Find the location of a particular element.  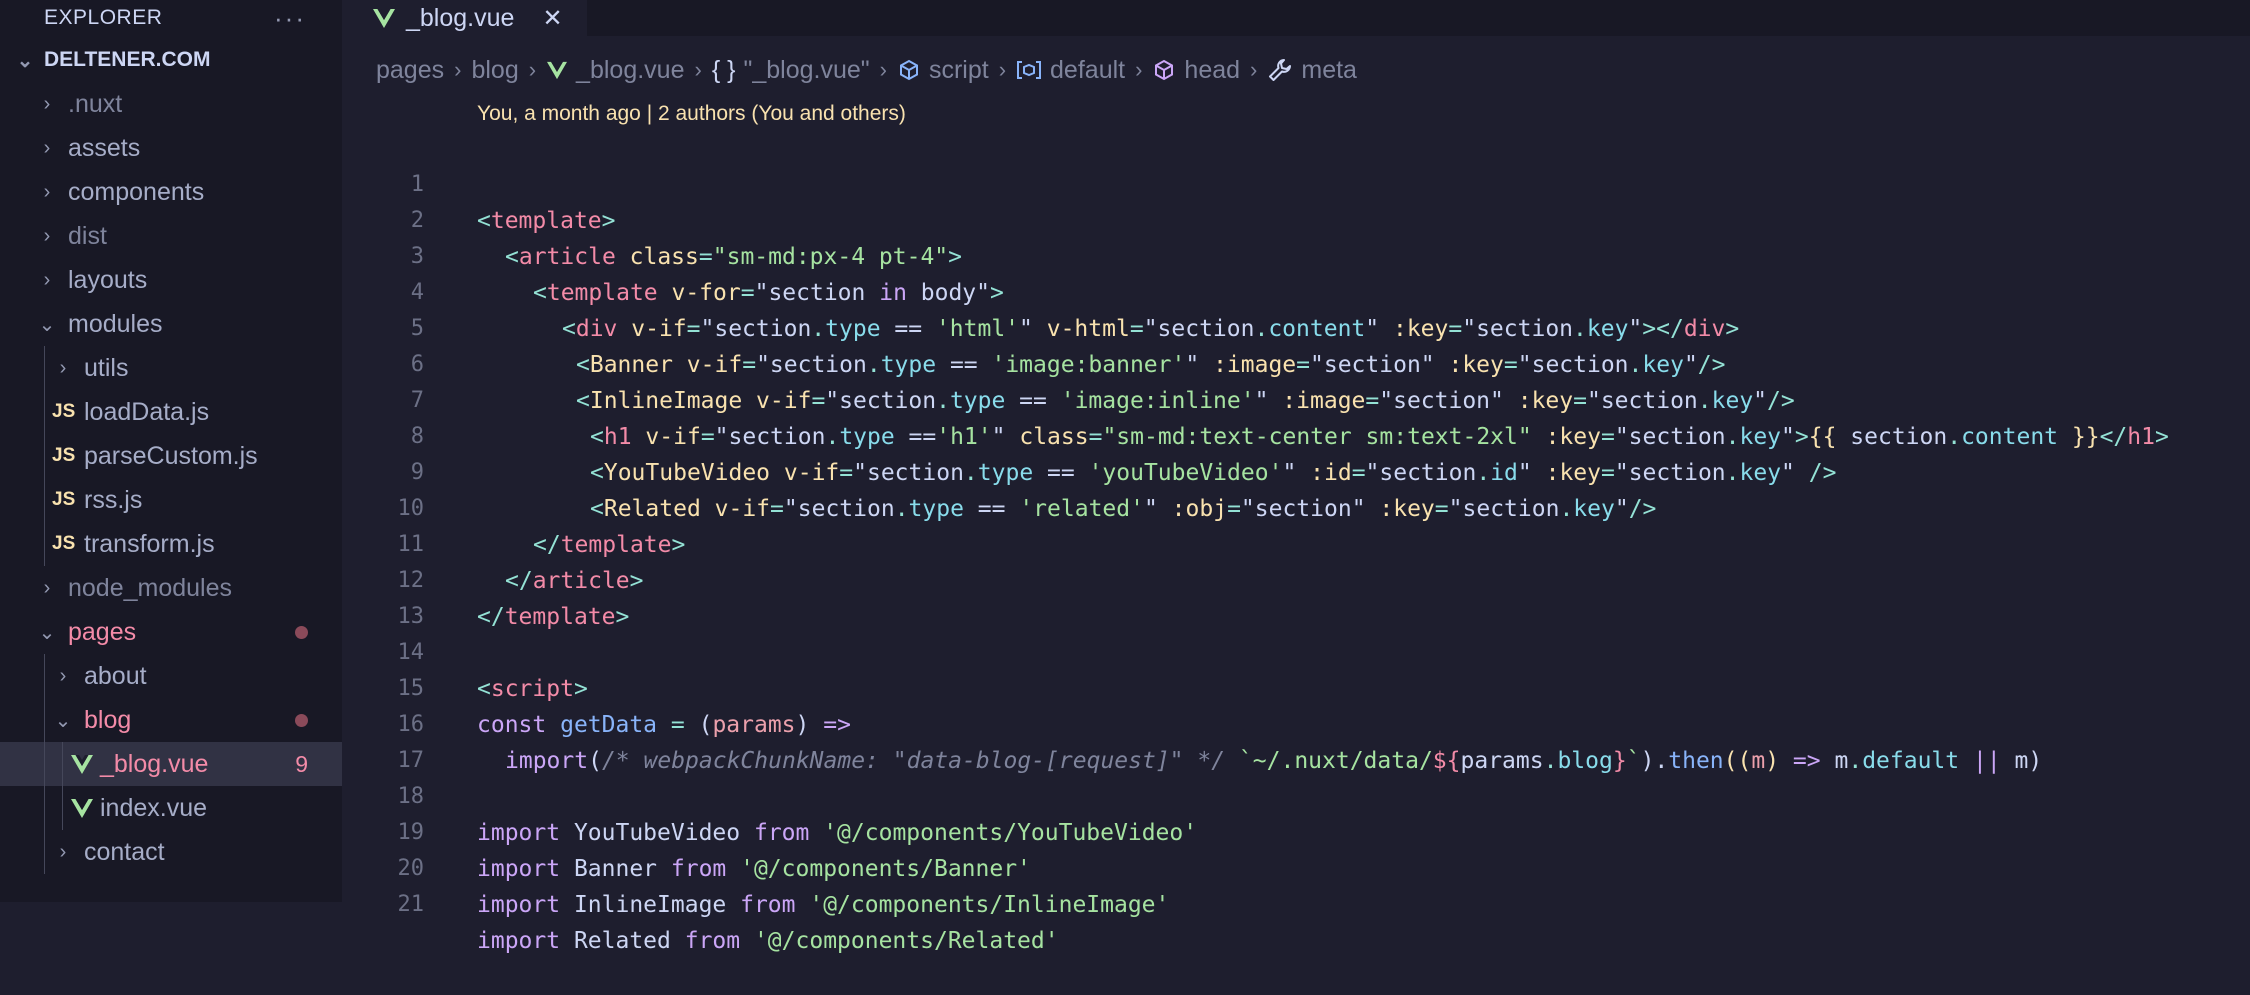

tree-file-parsecustom: JS parseCustom.js is located at coordinates (171, 456).